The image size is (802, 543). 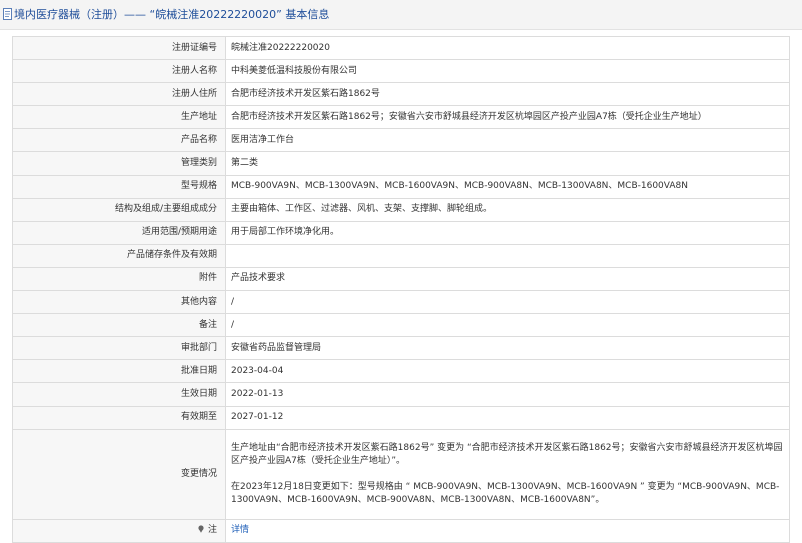 What do you see at coordinates (119, 209) in the screenshot?
I see `row-label: 结构及组成/主要组成成分` at bounding box center [119, 209].